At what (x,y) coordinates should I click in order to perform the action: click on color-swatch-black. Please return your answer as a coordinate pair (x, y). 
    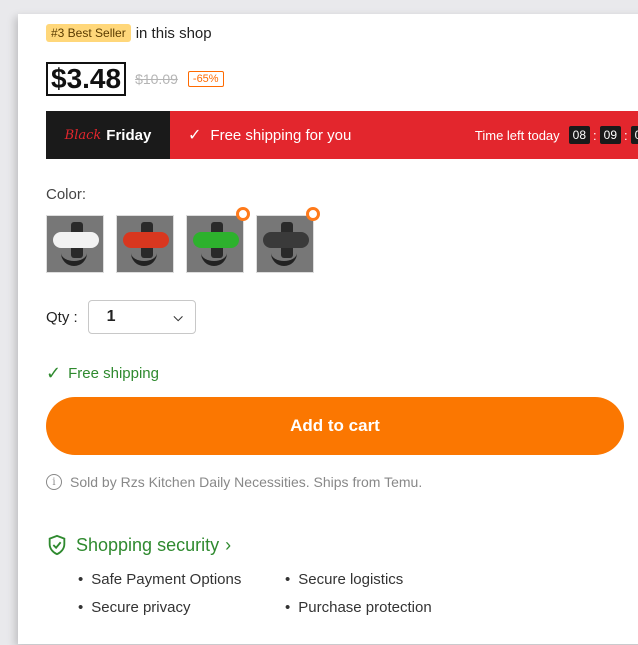
    Looking at the image, I should click on (285, 244).